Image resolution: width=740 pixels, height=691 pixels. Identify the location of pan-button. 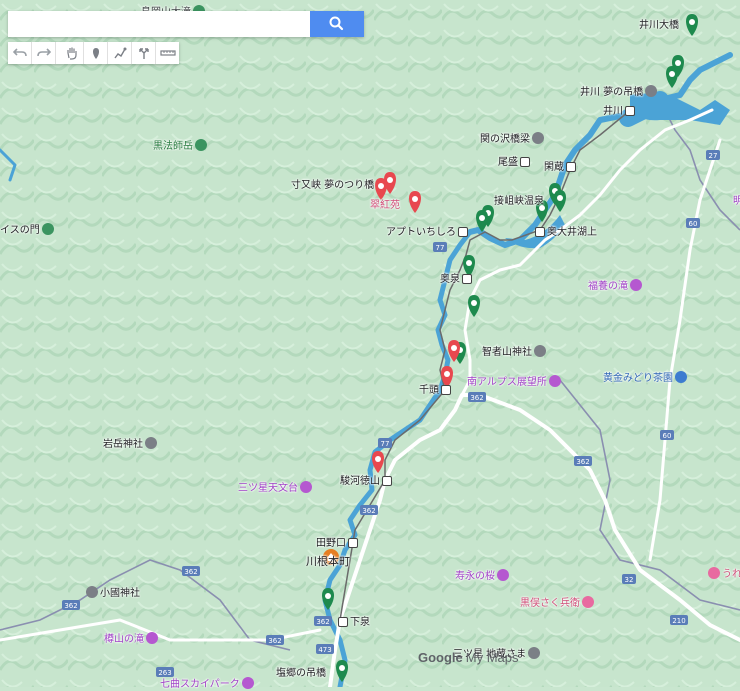
(72, 53).